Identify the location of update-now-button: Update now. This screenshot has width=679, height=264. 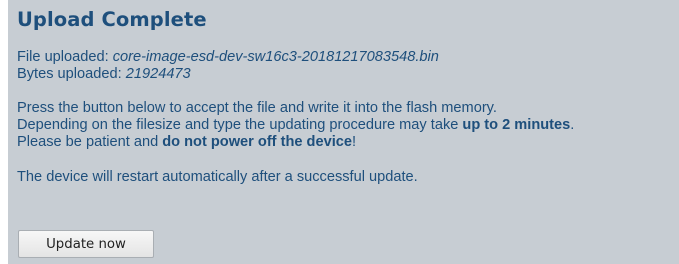
(86, 244).